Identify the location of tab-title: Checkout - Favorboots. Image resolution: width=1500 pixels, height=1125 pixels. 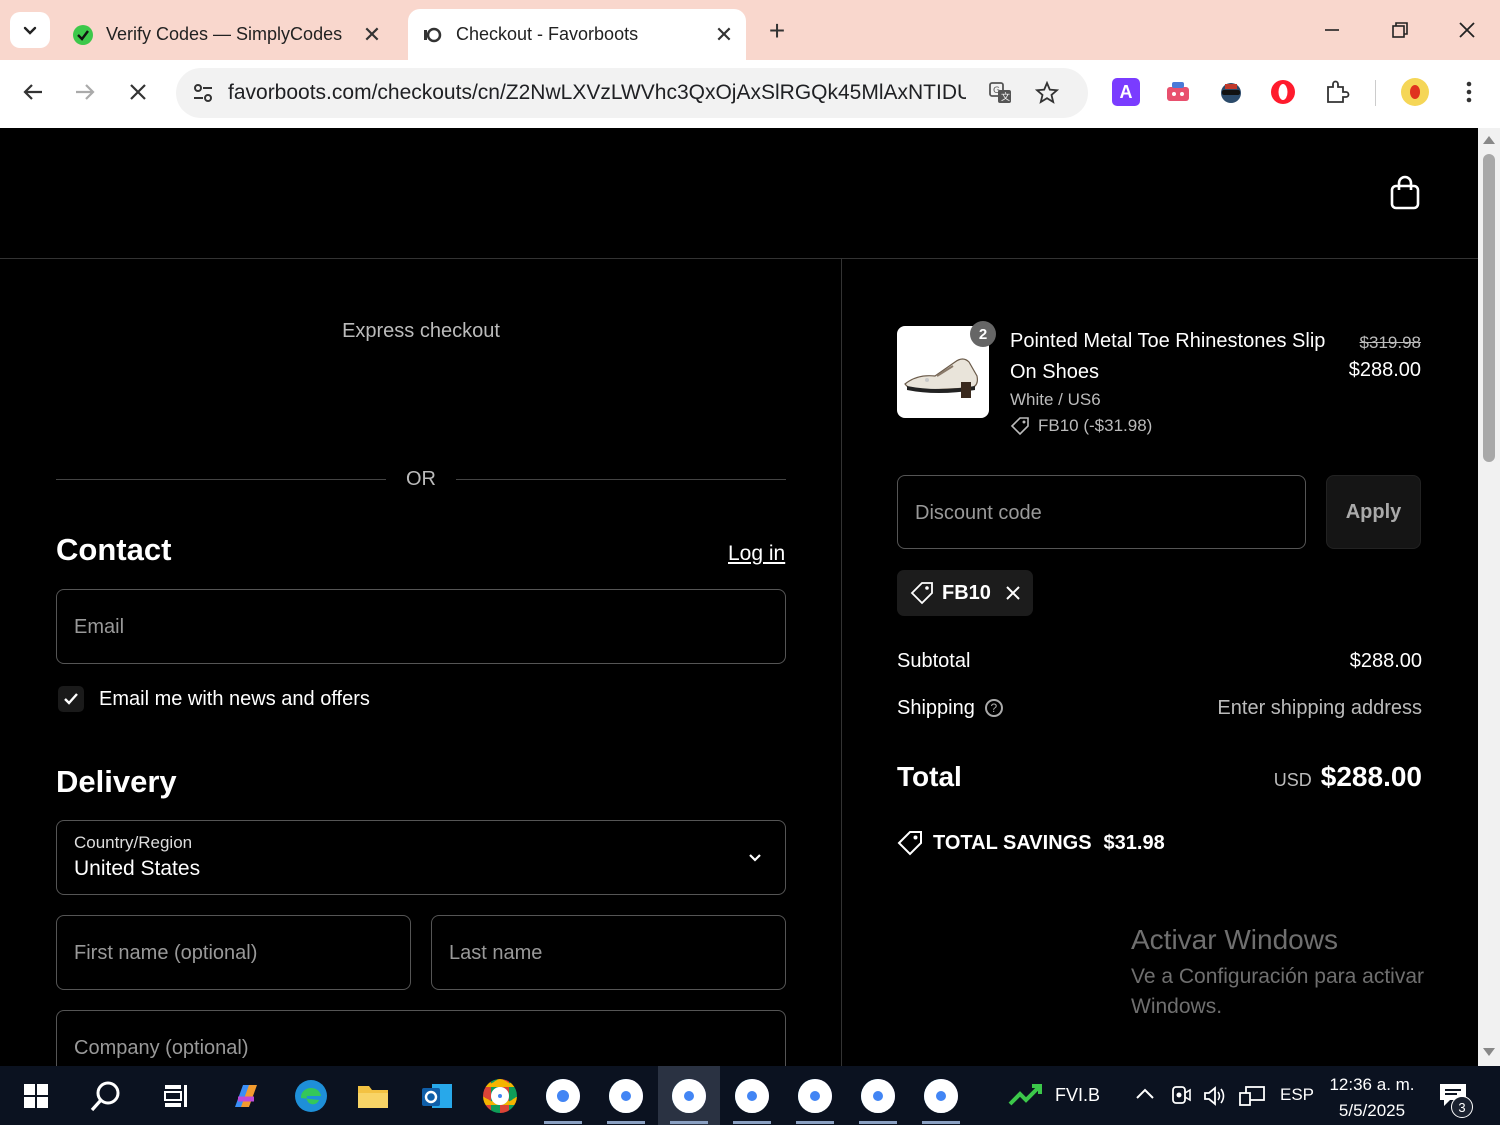
(547, 34).